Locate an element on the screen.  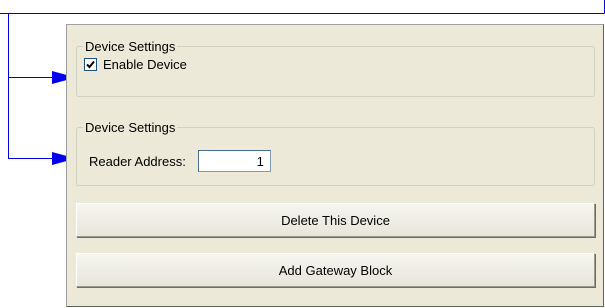
delete-device-button: Delete This Device is located at coordinates (335, 220).